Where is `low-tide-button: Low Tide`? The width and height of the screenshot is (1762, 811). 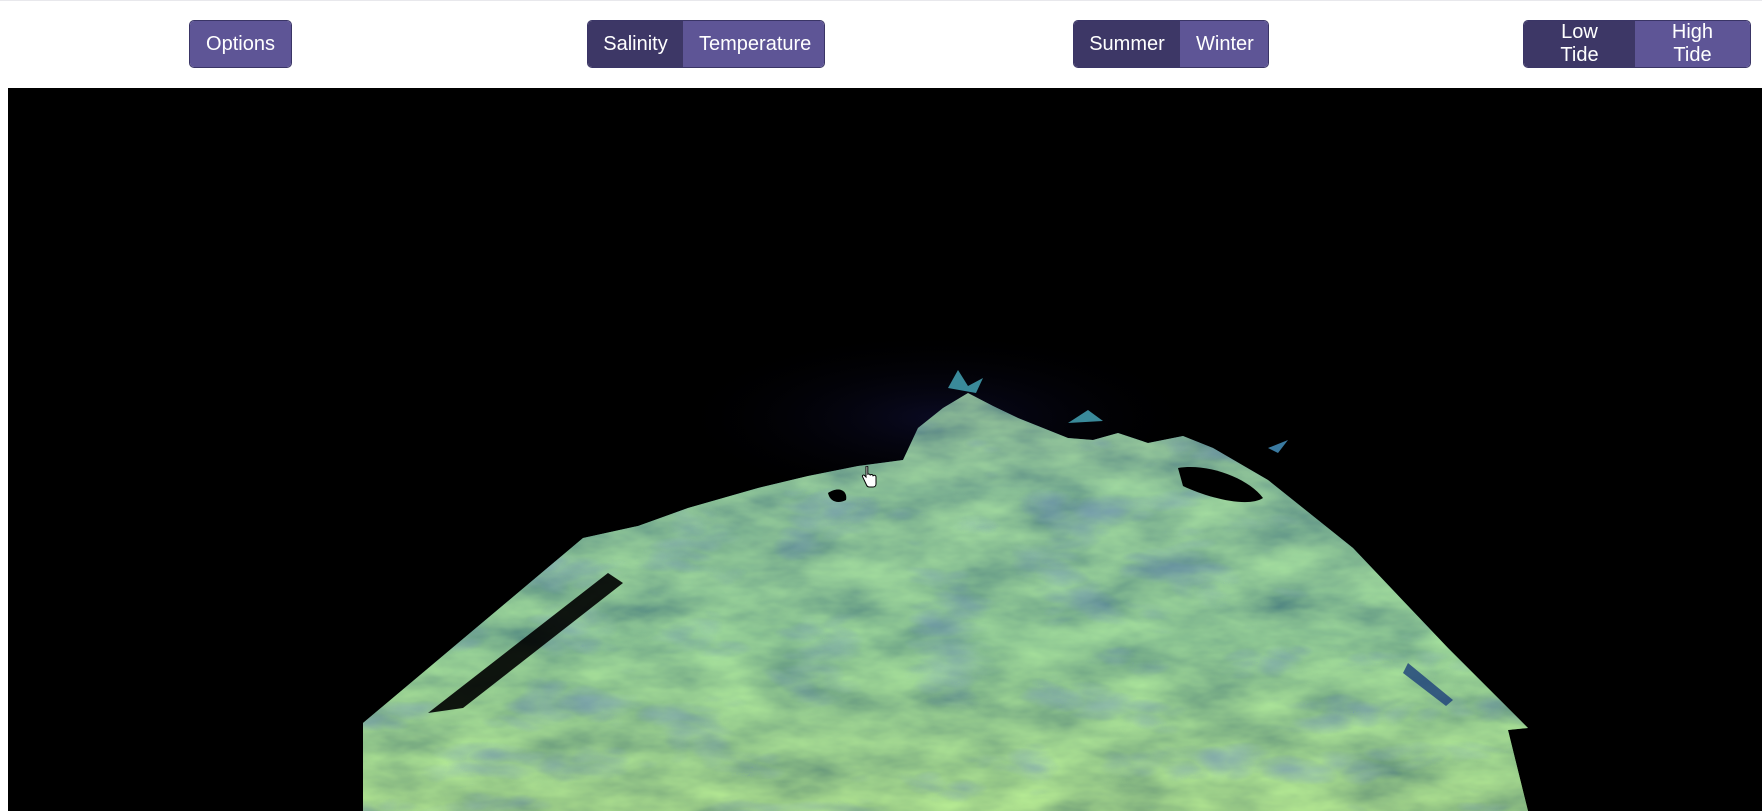 low-tide-button: Low Tide is located at coordinates (1579, 44).